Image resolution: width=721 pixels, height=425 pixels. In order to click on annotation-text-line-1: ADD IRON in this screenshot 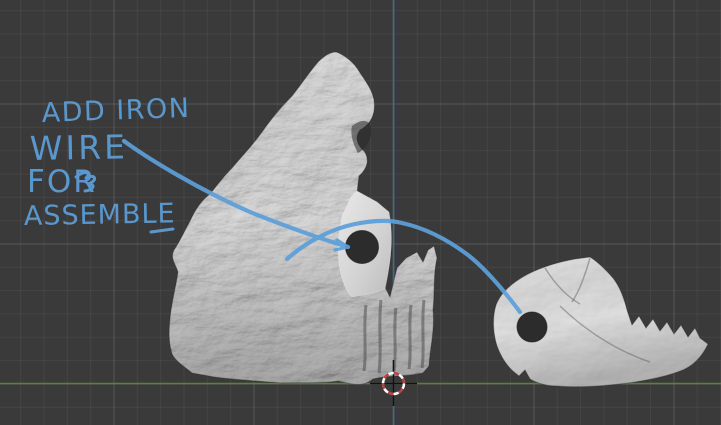, I will do `click(116, 111)`.